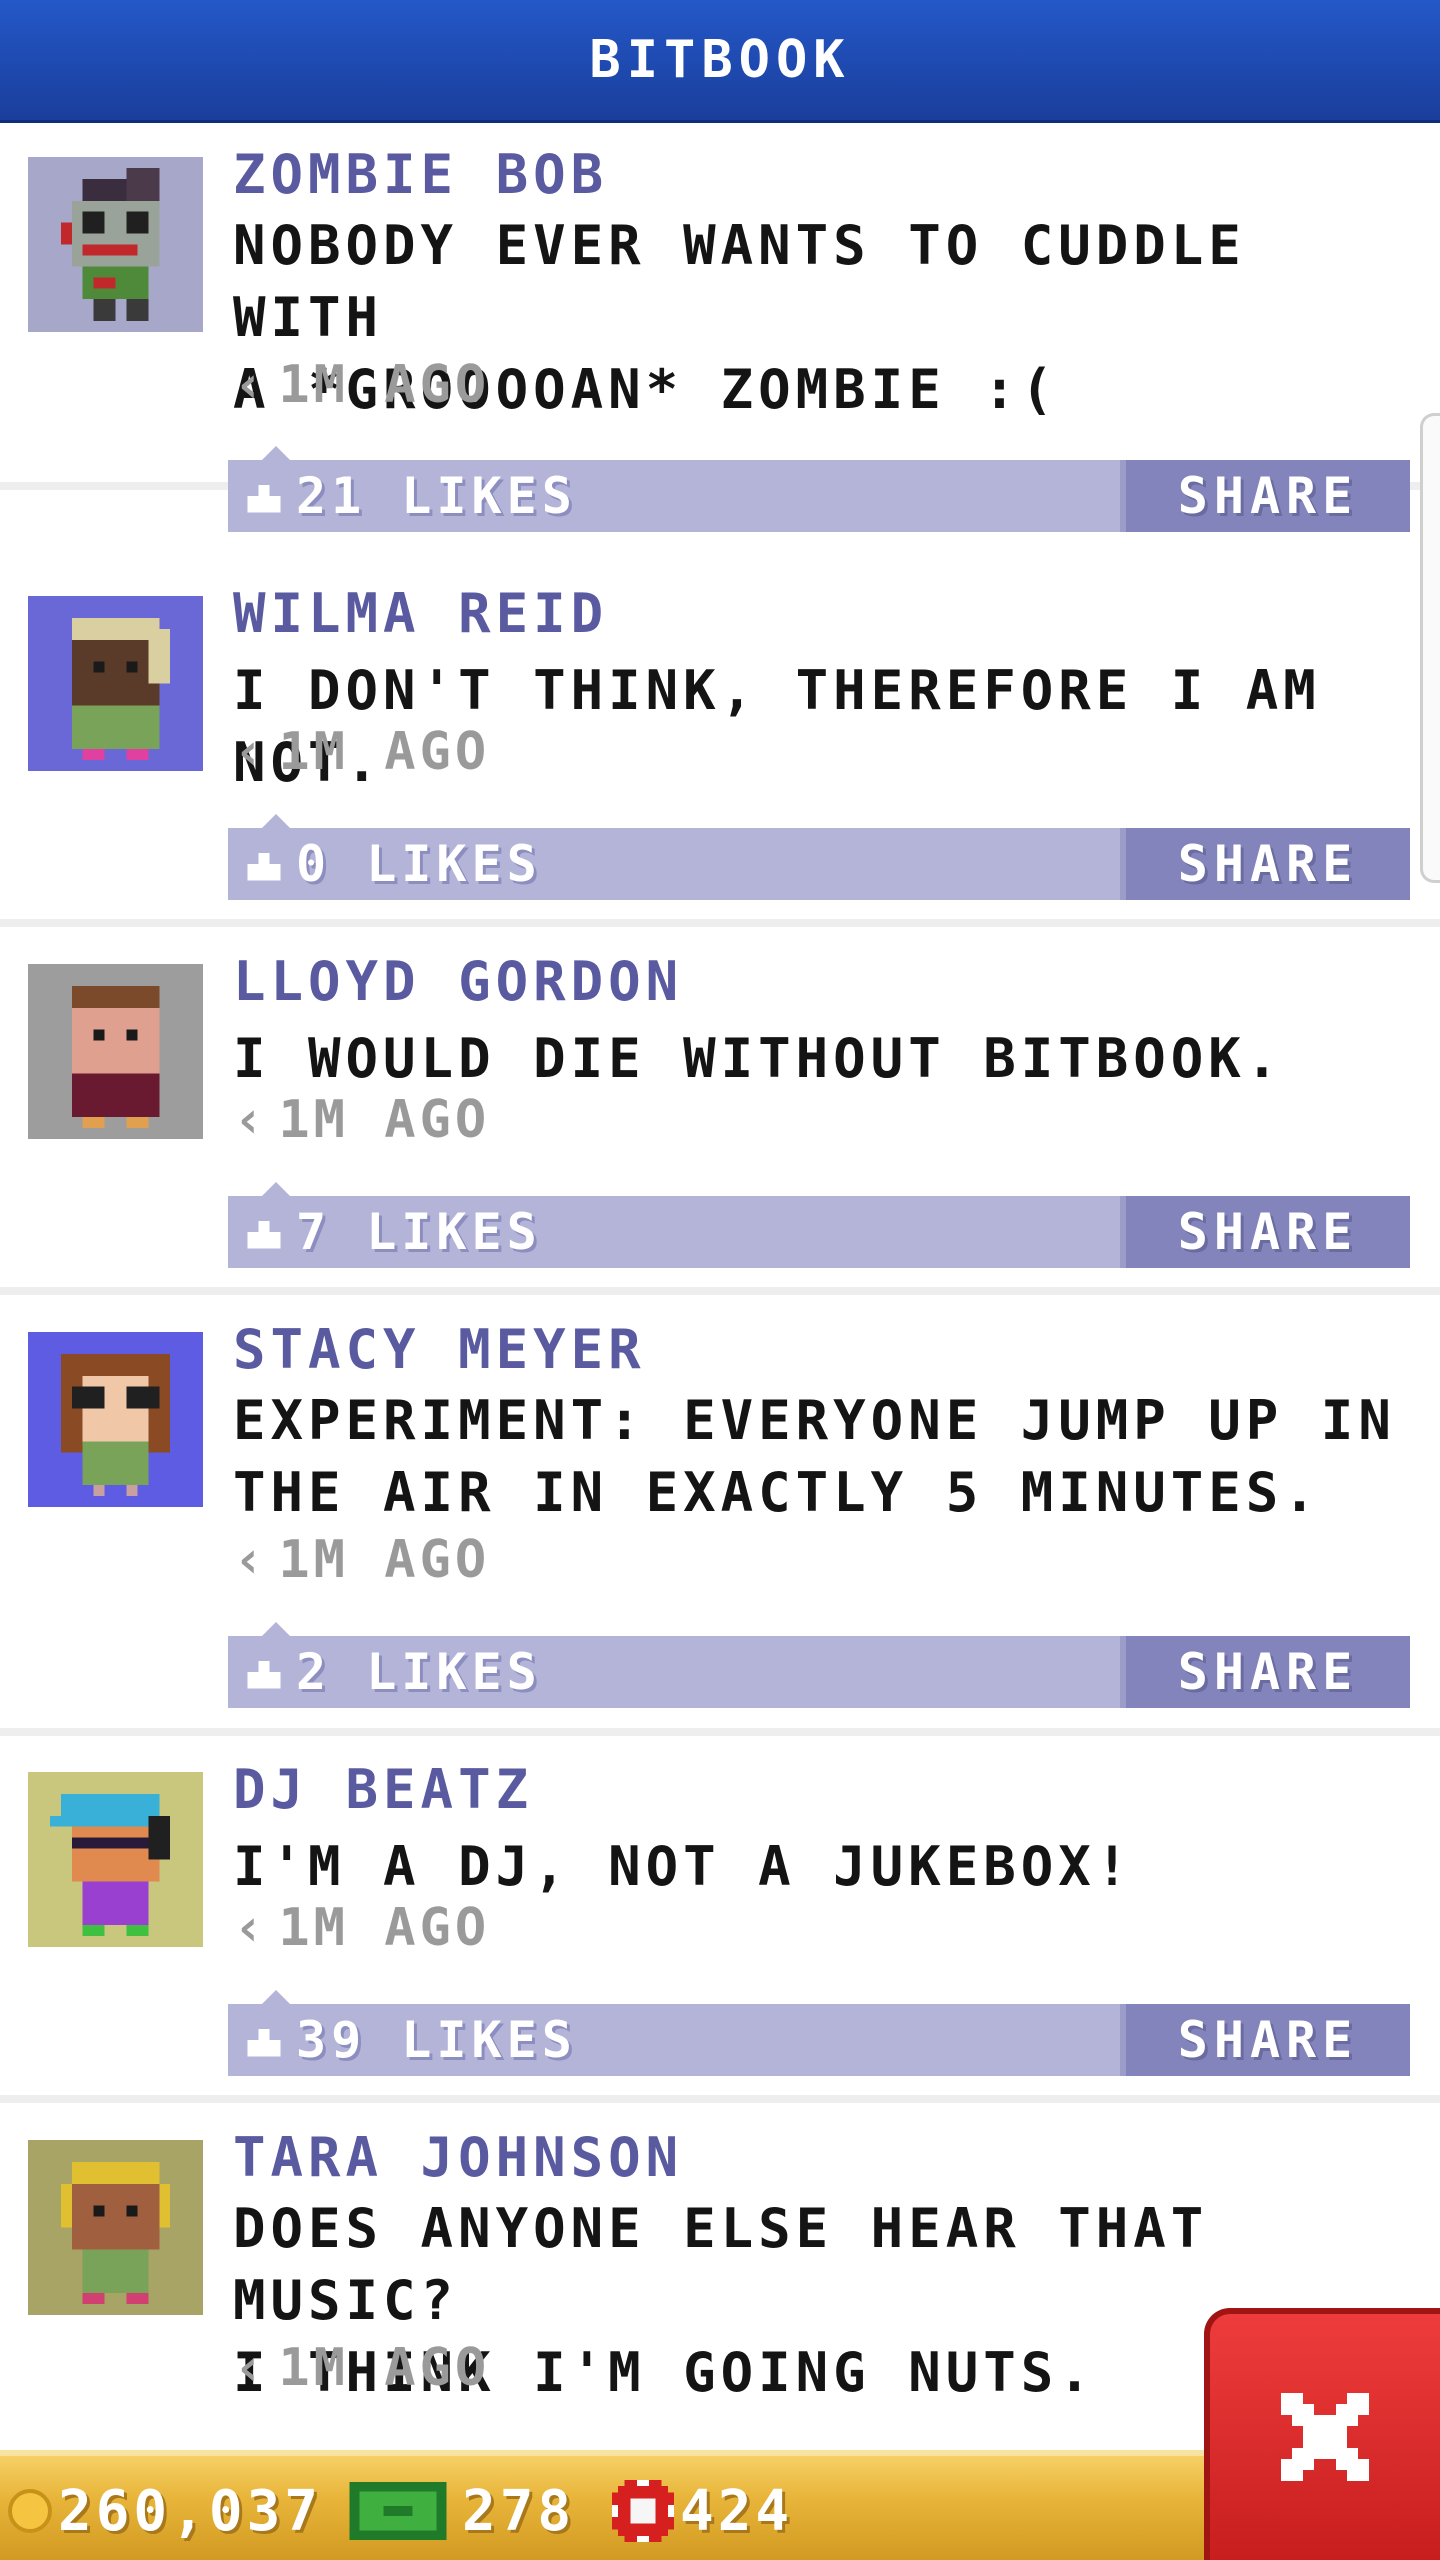 Image resolution: width=1440 pixels, height=2560 pixels. I want to click on app-header: BITBOOK, so click(720, 61).